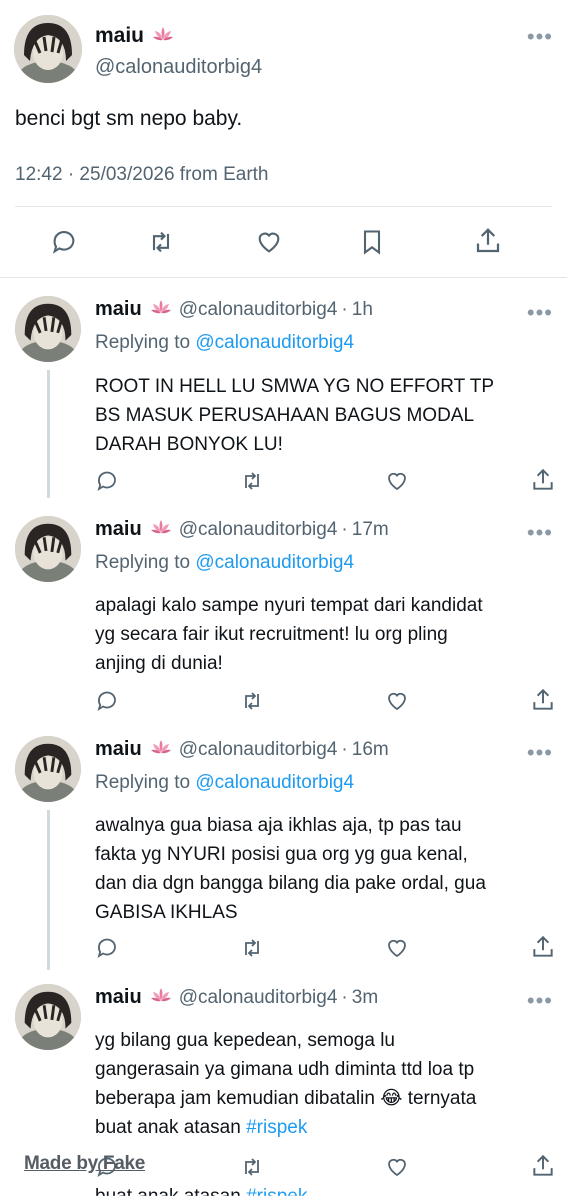 This screenshot has height=1200, width=567. Describe the element at coordinates (129, 118) in the screenshot. I see `tweet-text: benci bgt sm nepo baby.` at that location.